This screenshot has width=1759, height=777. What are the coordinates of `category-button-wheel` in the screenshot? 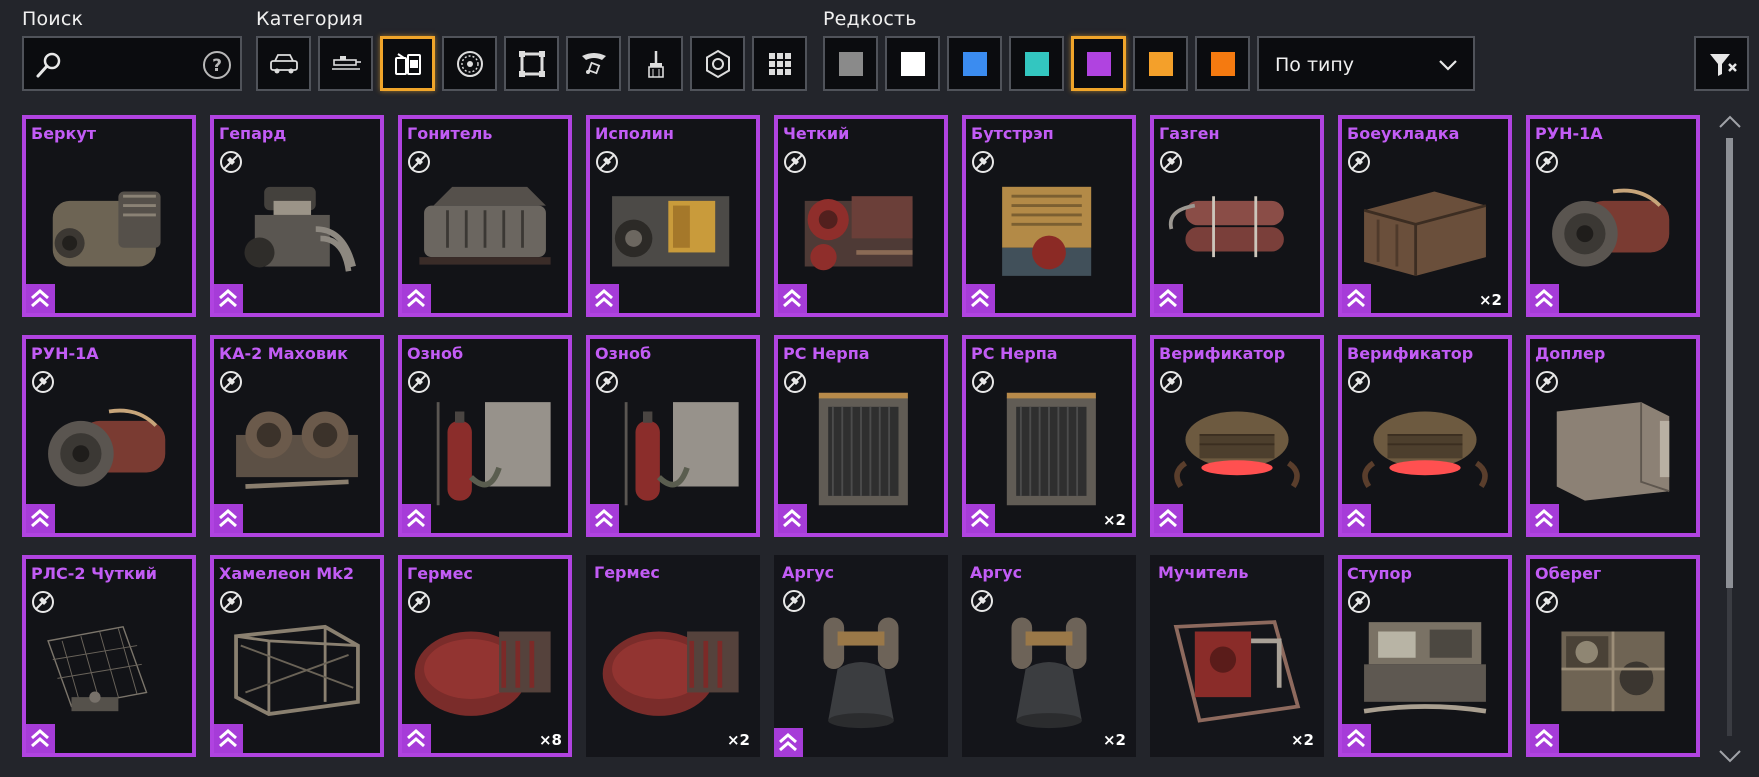 It's located at (469, 63).